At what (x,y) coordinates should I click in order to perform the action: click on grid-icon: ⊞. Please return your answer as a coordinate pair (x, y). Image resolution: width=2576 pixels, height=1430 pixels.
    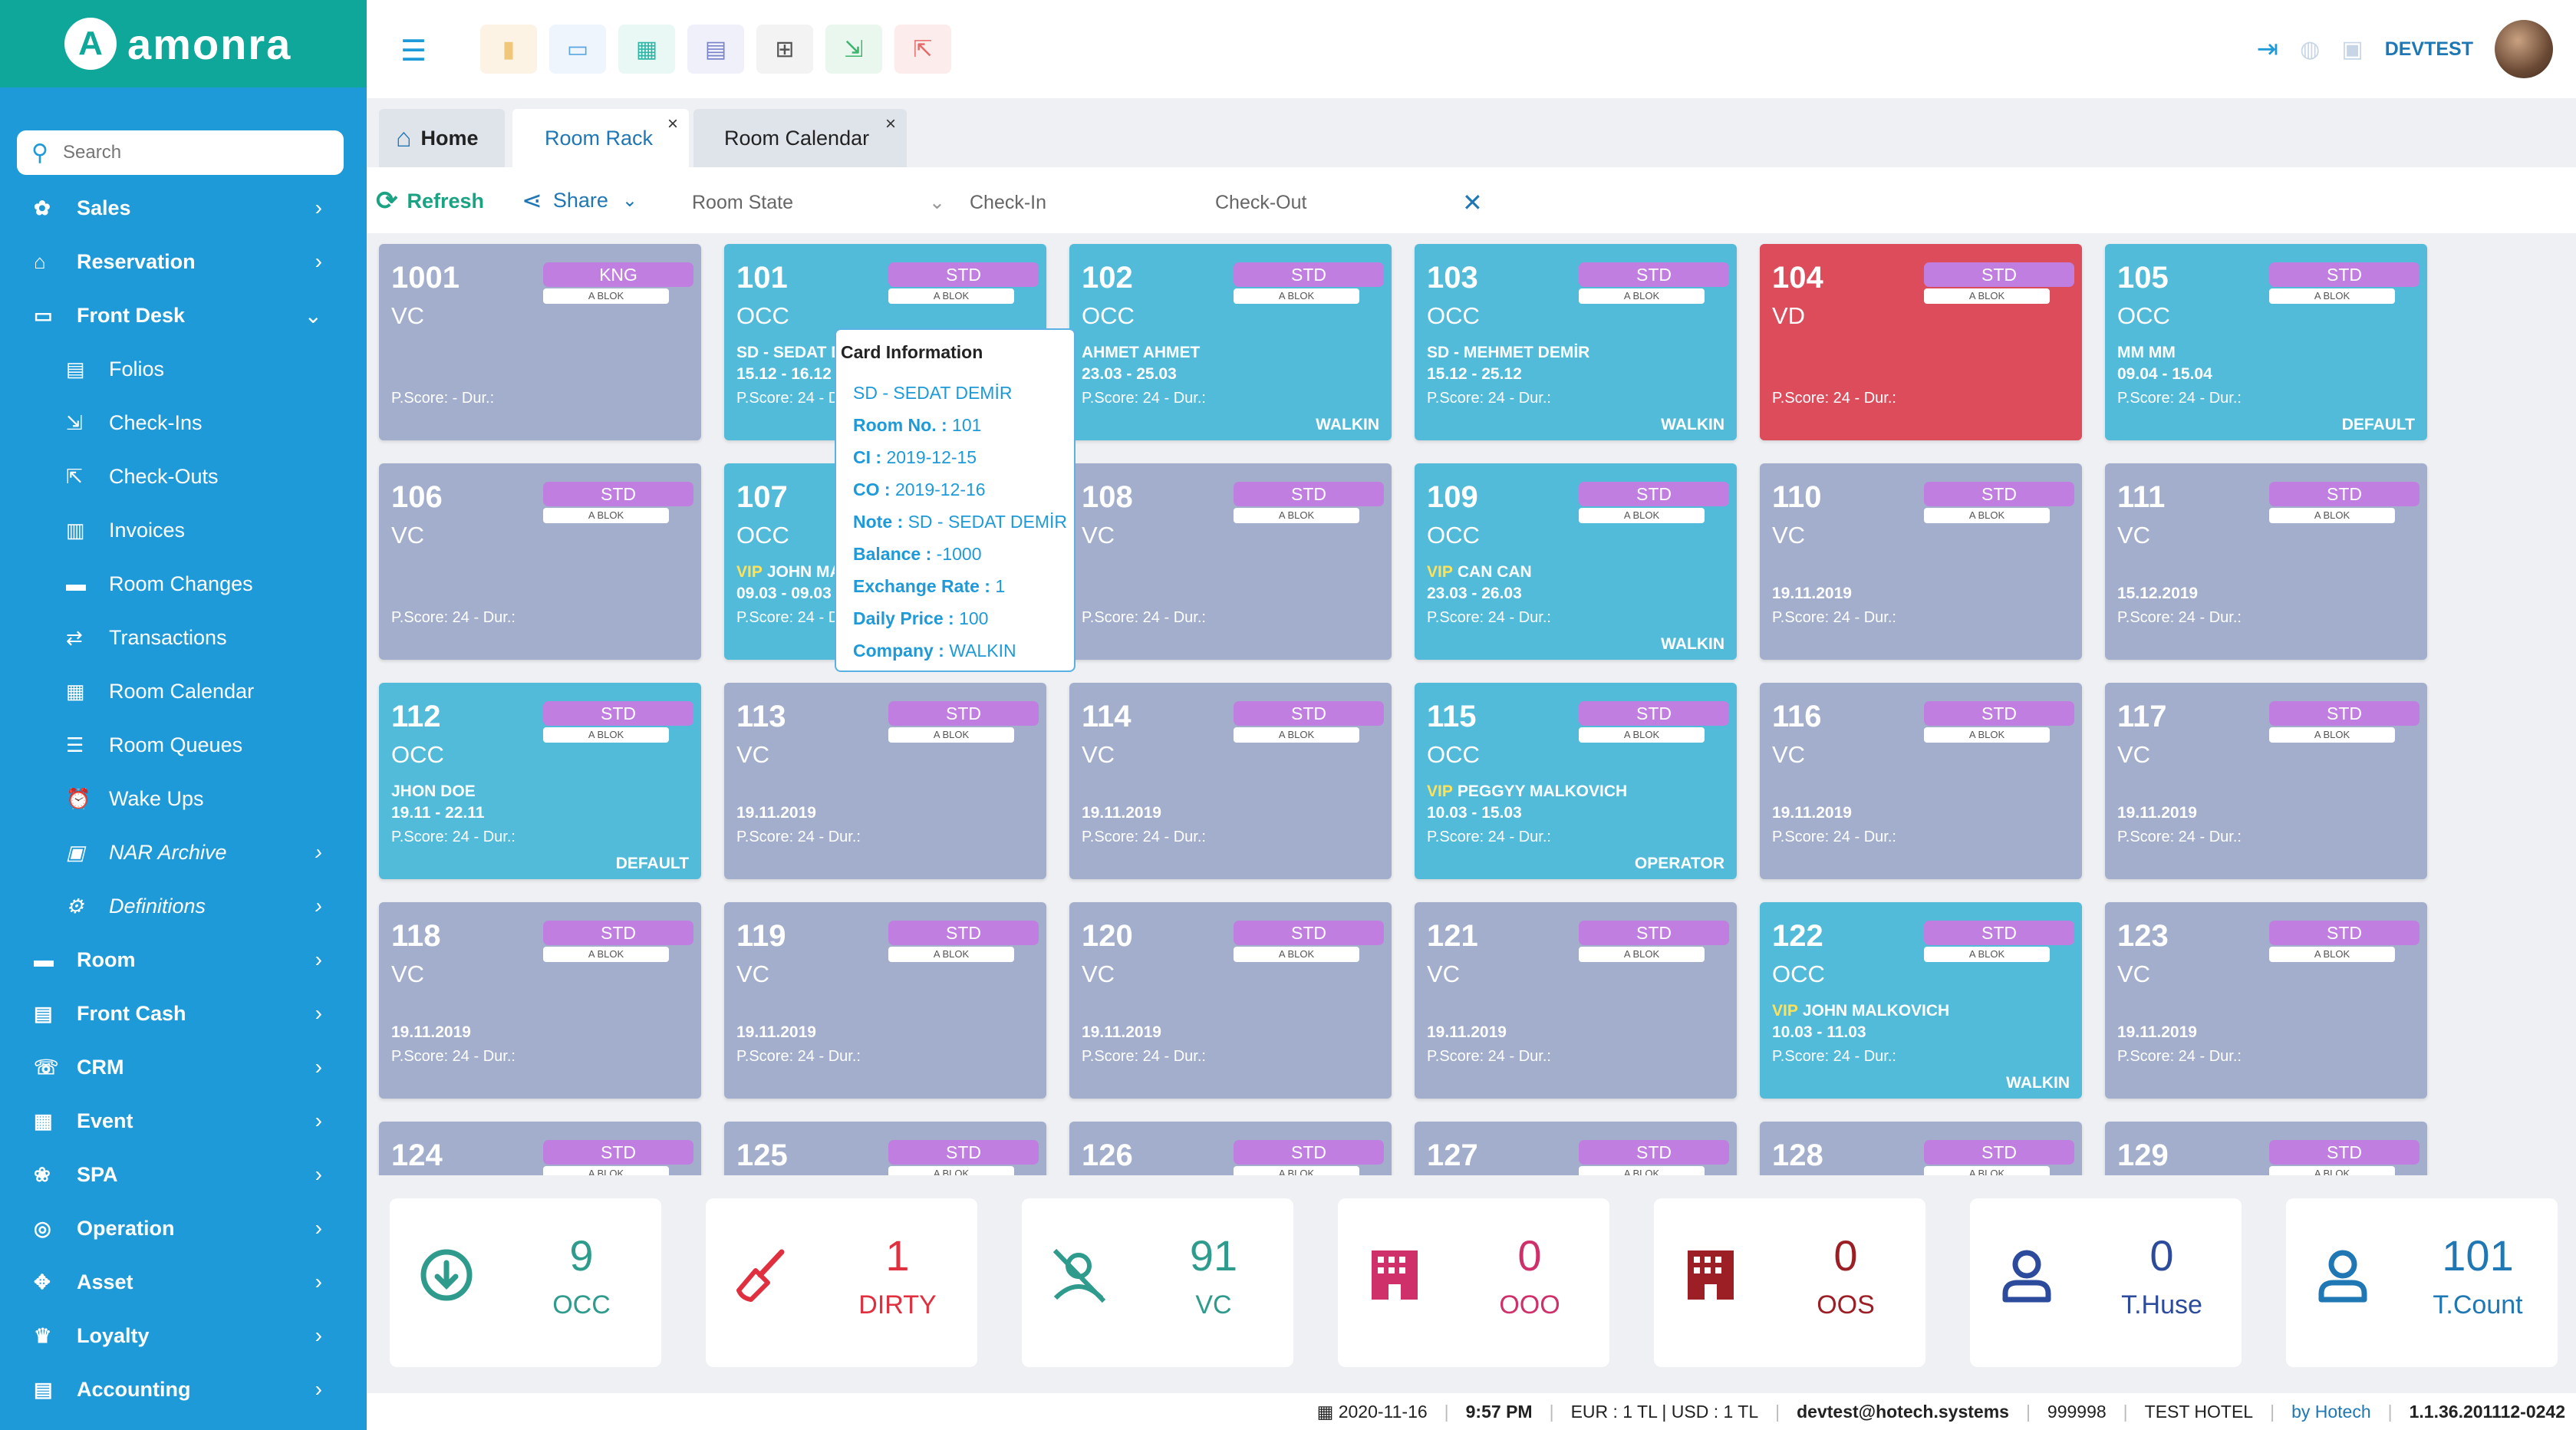
    Looking at the image, I should click on (784, 50).